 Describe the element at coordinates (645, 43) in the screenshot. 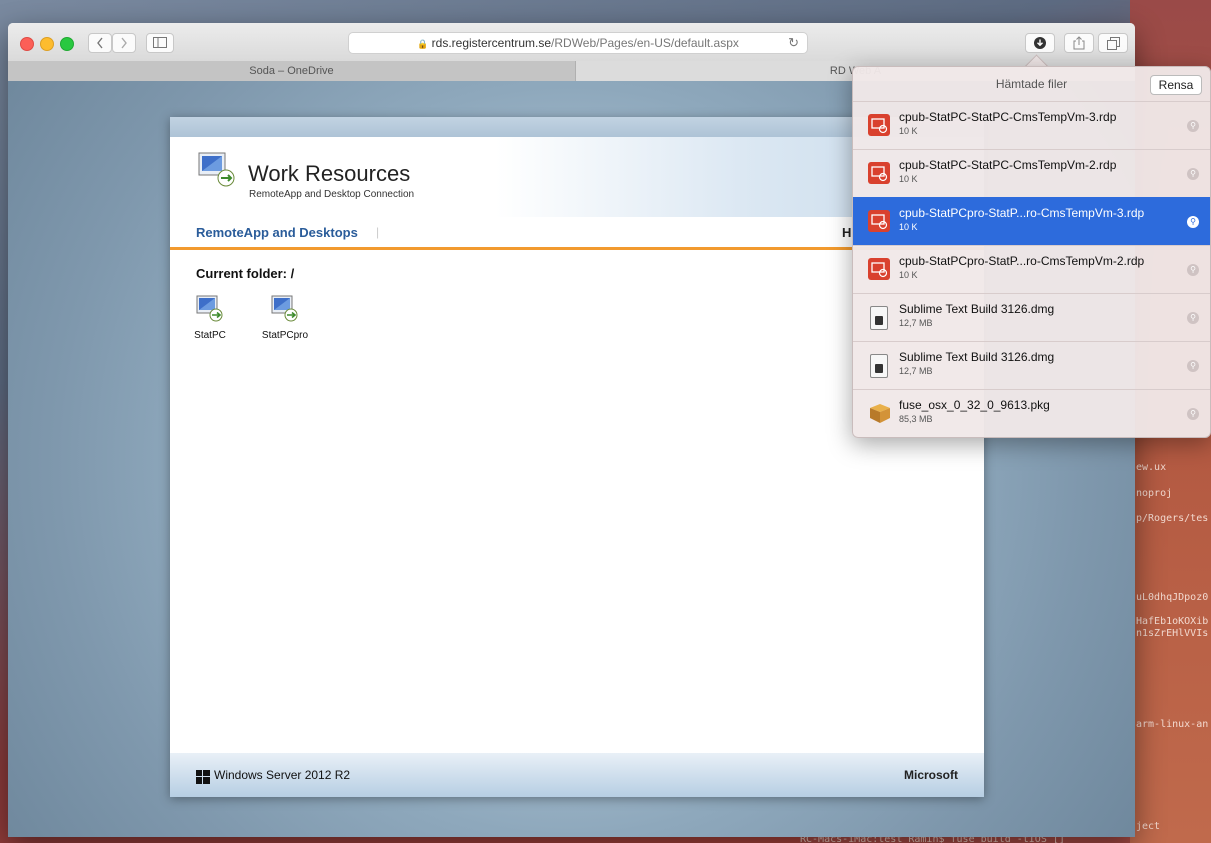

I see `url-path: /RDWeb/Pages/en-US/default.aspx` at that location.